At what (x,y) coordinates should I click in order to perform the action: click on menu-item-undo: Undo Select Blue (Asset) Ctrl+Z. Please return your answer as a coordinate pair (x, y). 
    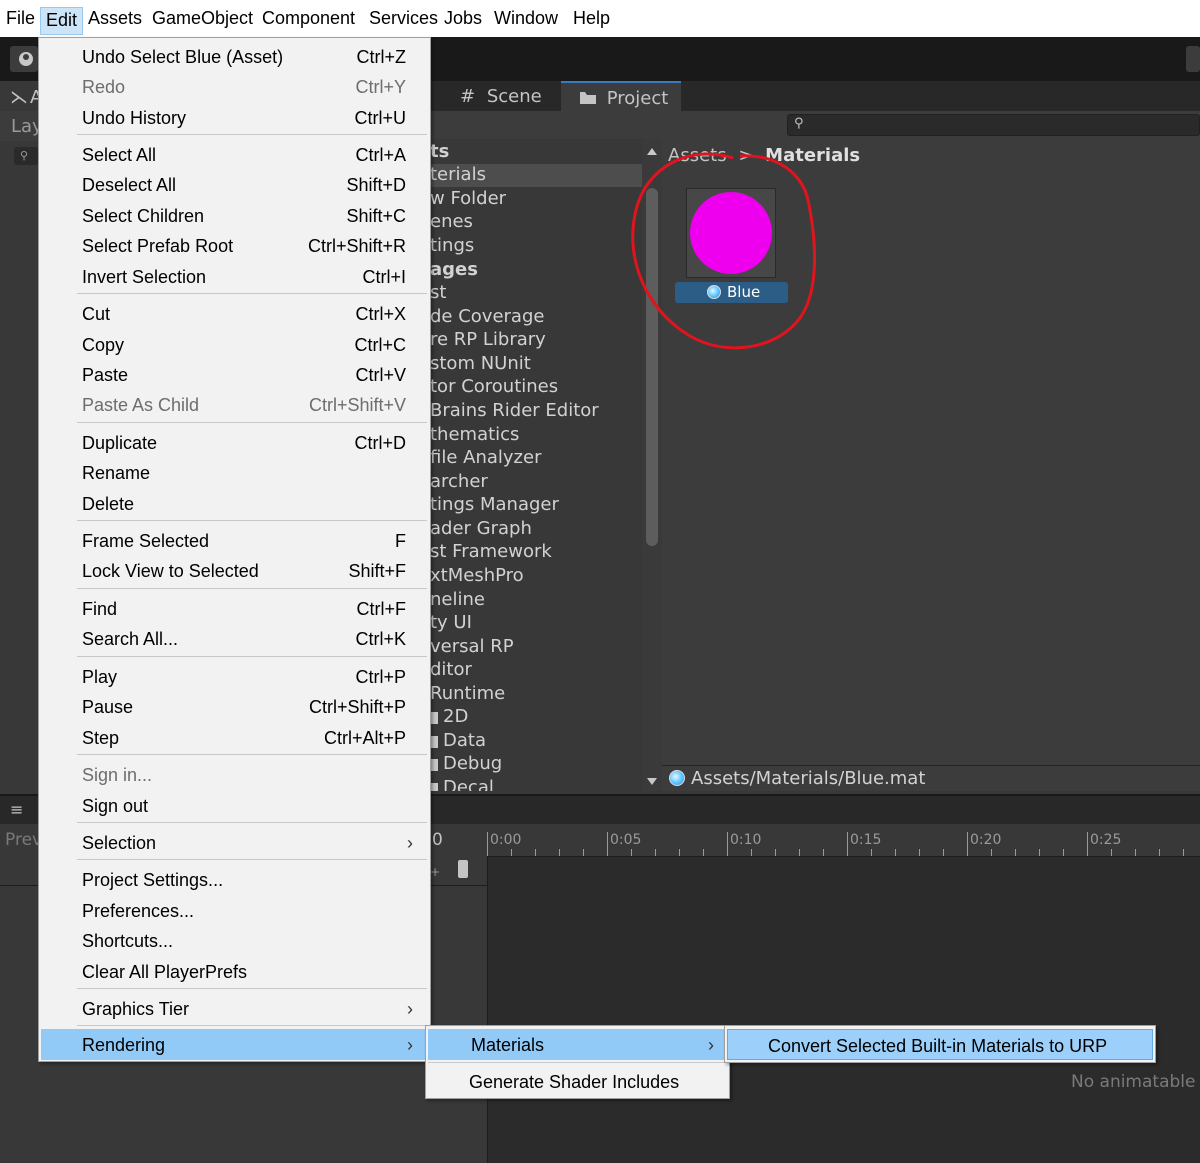
    Looking at the image, I should click on (234, 56).